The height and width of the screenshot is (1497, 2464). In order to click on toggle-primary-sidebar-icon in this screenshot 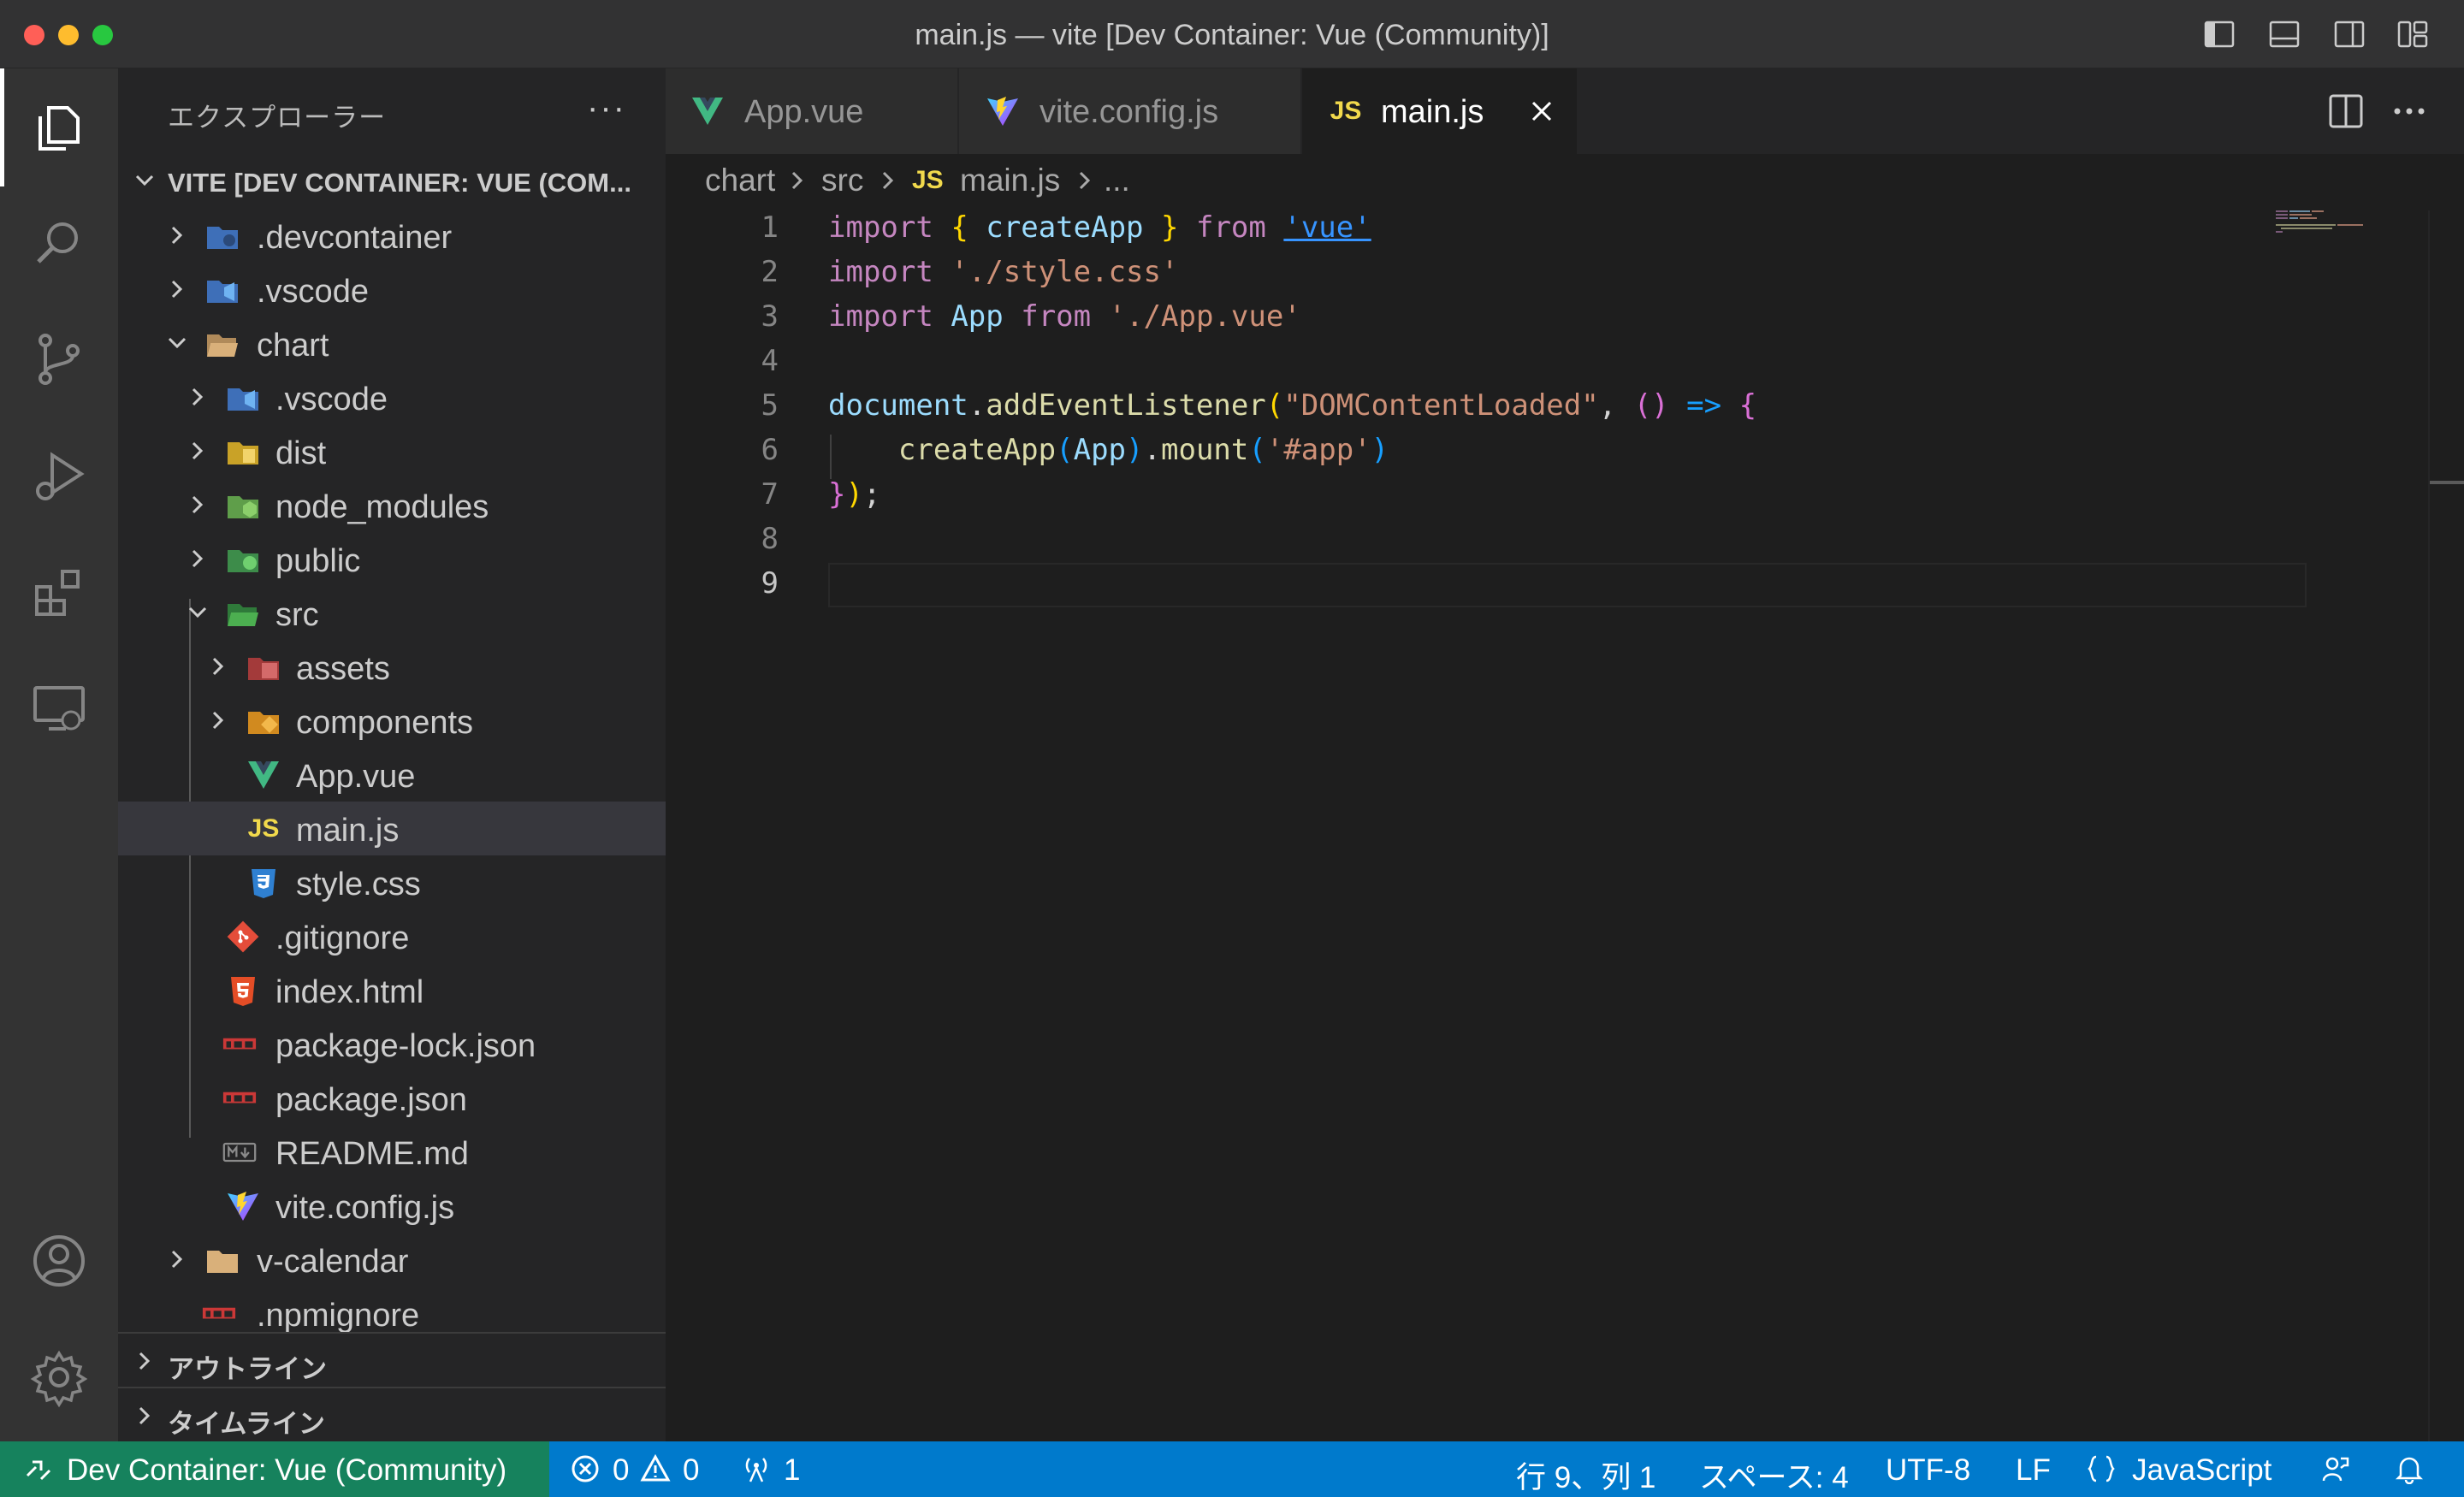, I will do `click(2219, 34)`.